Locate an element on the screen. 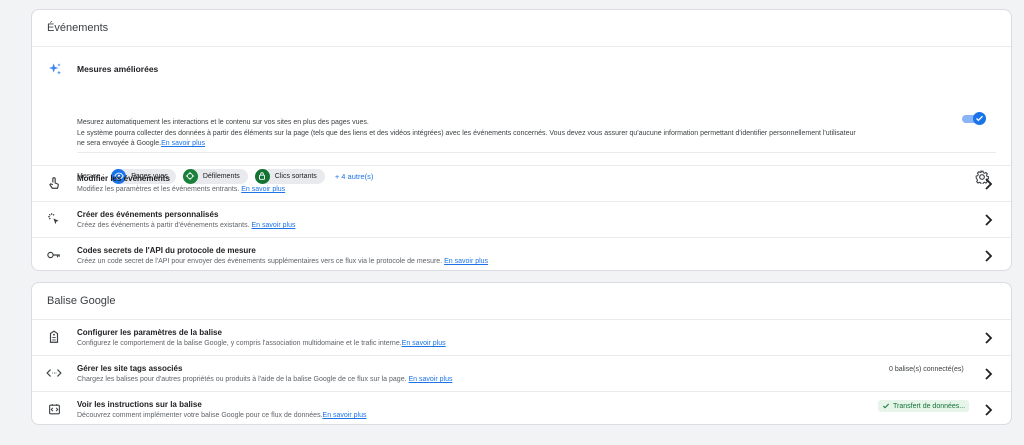 Image resolution: width=1024 pixels, height=445 pixels. google-tag-header: Balise Google is located at coordinates (521, 301).